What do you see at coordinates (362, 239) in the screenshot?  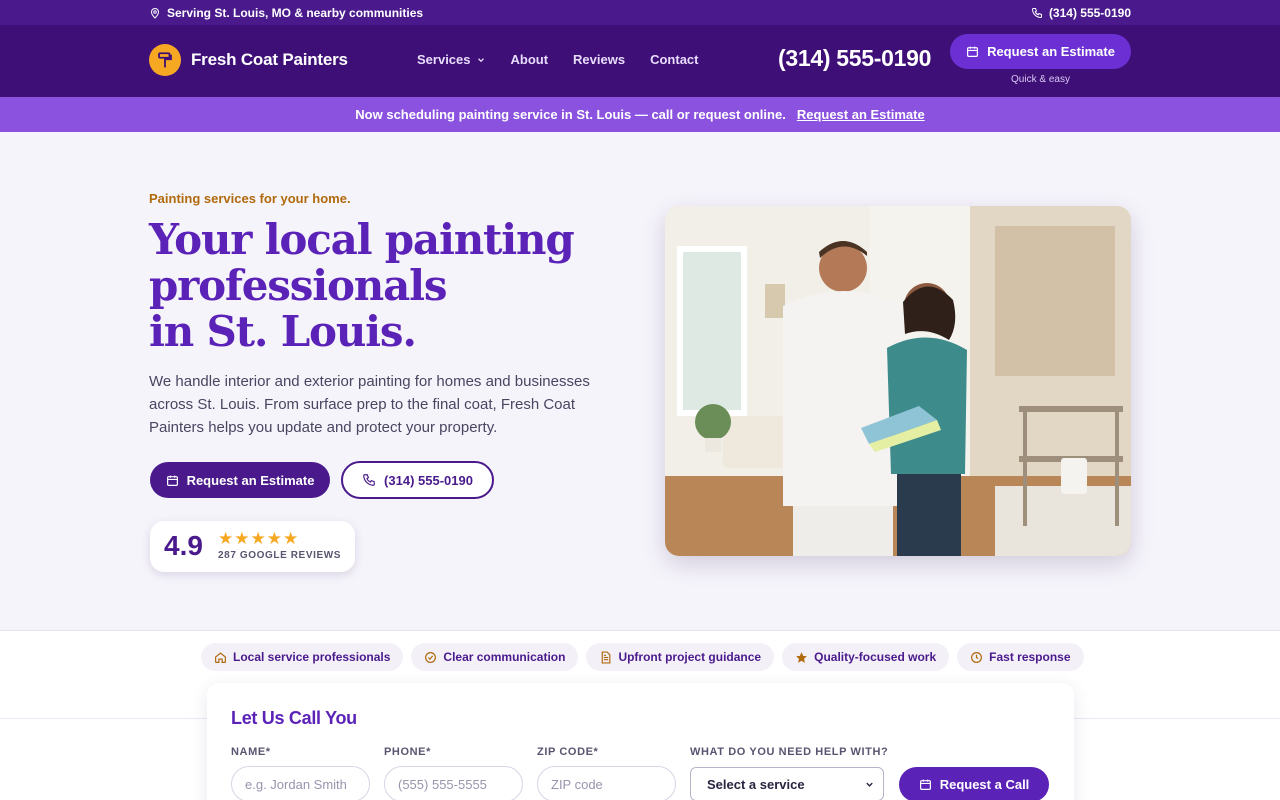 I see `hero-title-line: Your local painting` at bounding box center [362, 239].